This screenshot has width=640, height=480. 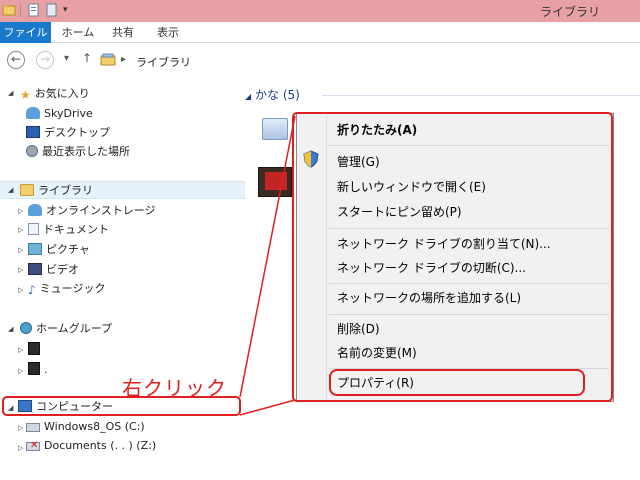 I want to click on quick-access-separator, so click(x=20, y=10).